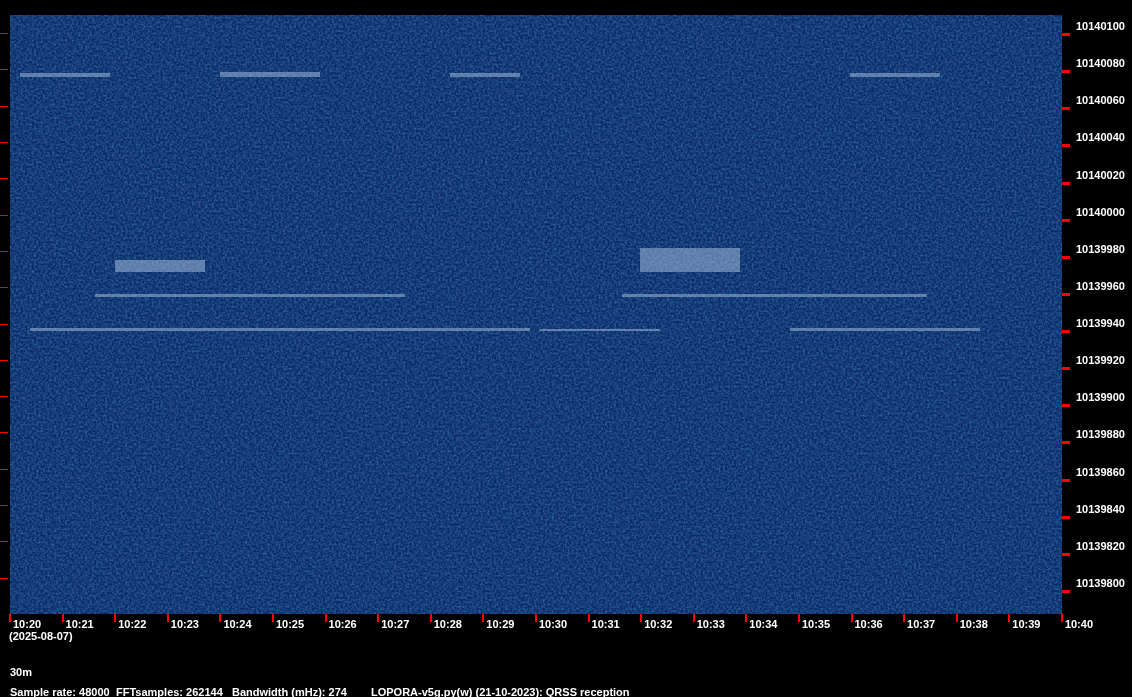 The image size is (1132, 697). What do you see at coordinates (1100, 138) in the screenshot?
I see `frequency-label: 10140040` at bounding box center [1100, 138].